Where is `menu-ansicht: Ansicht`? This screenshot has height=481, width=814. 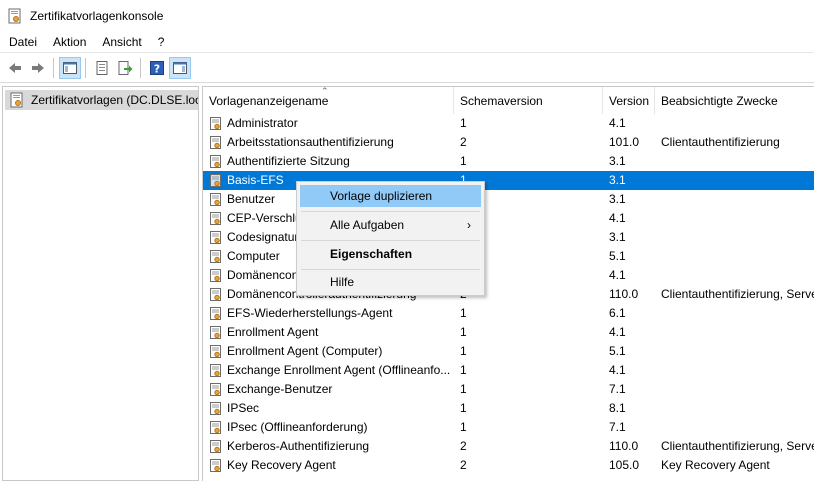
menu-ansicht: Ansicht is located at coordinates (121, 42).